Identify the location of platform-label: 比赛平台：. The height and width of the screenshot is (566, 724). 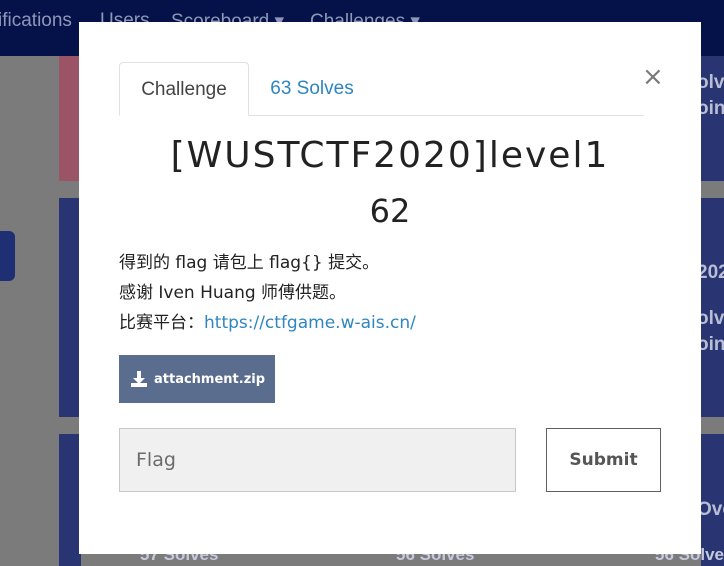
(161, 323).